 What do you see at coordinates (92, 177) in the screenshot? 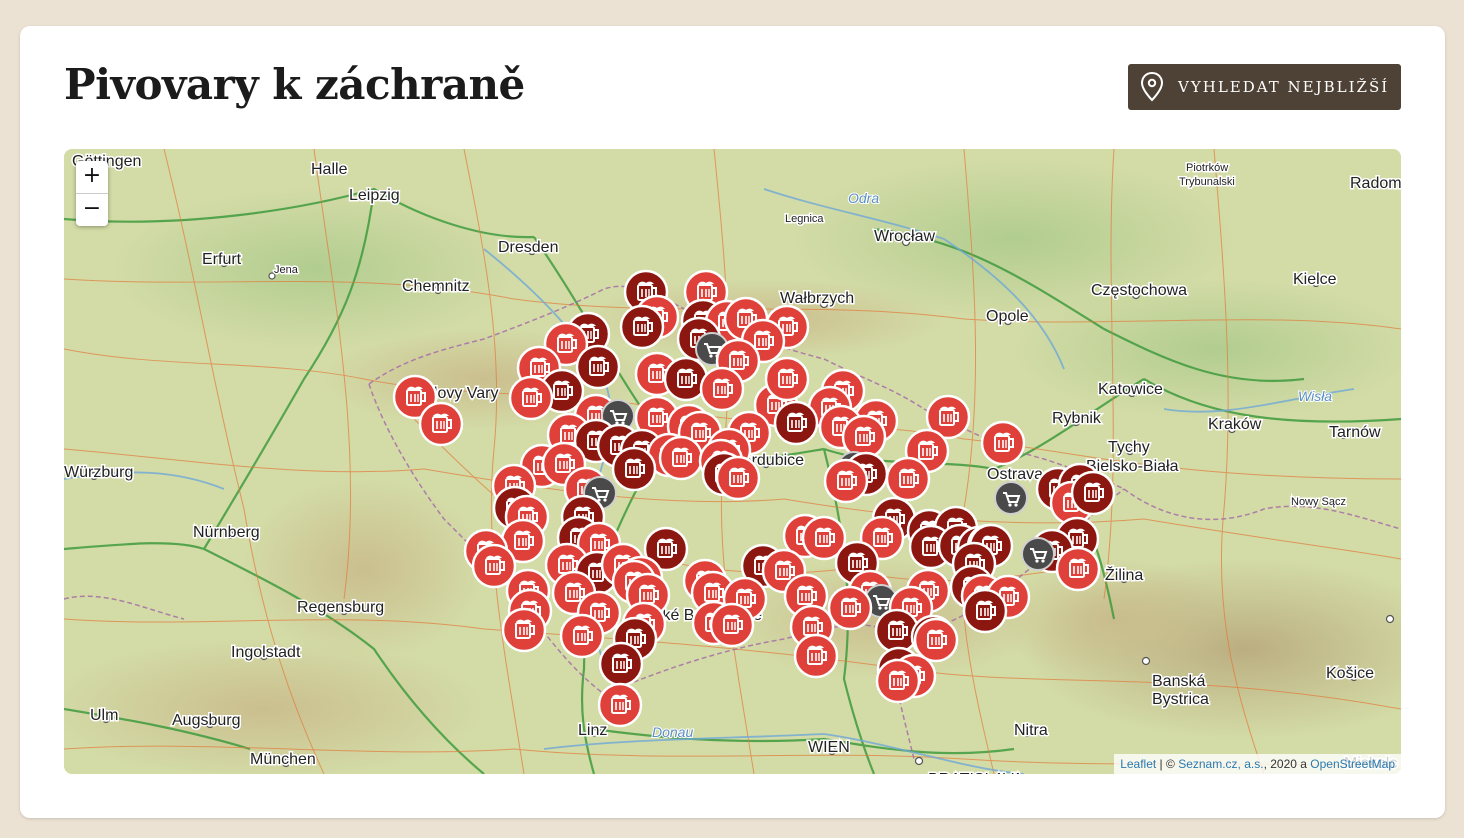
I see `zoom-in-button: +` at bounding box center [92, 177].